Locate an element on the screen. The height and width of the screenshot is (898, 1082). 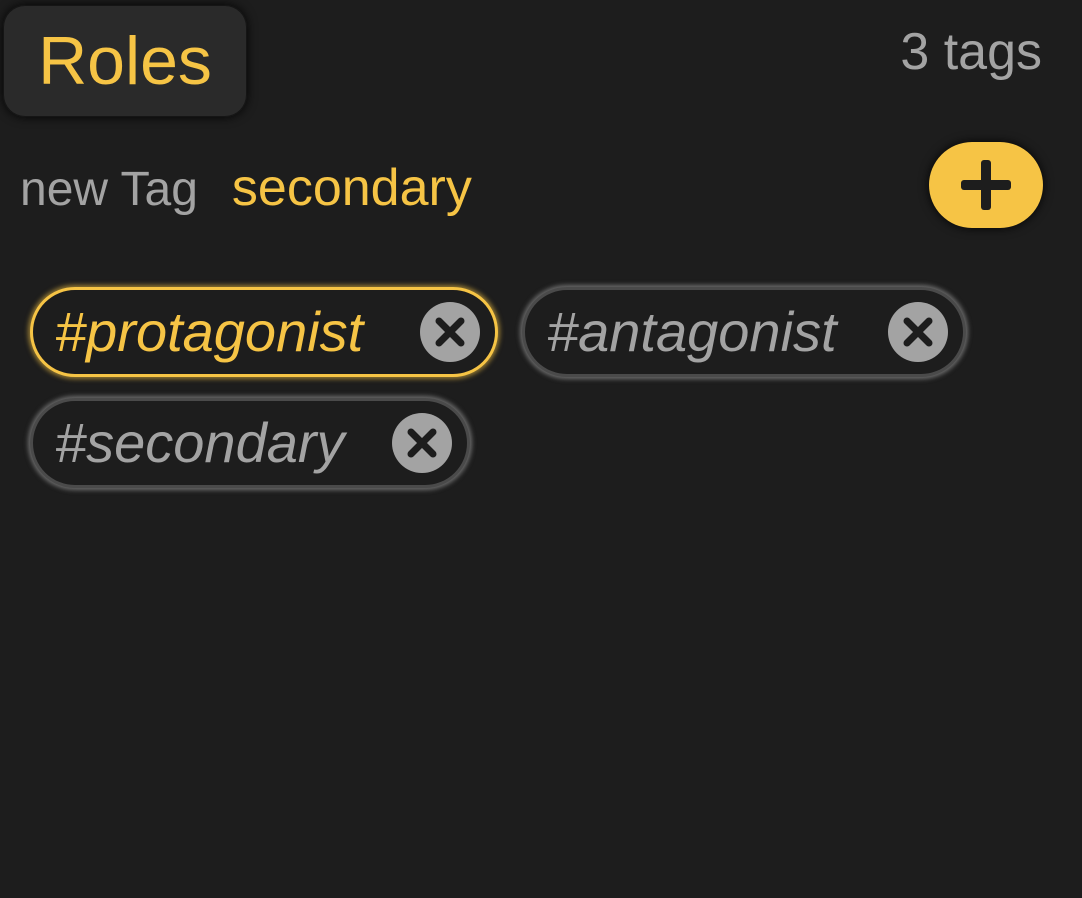
new-tag-input is located at coordinates (531, 188).